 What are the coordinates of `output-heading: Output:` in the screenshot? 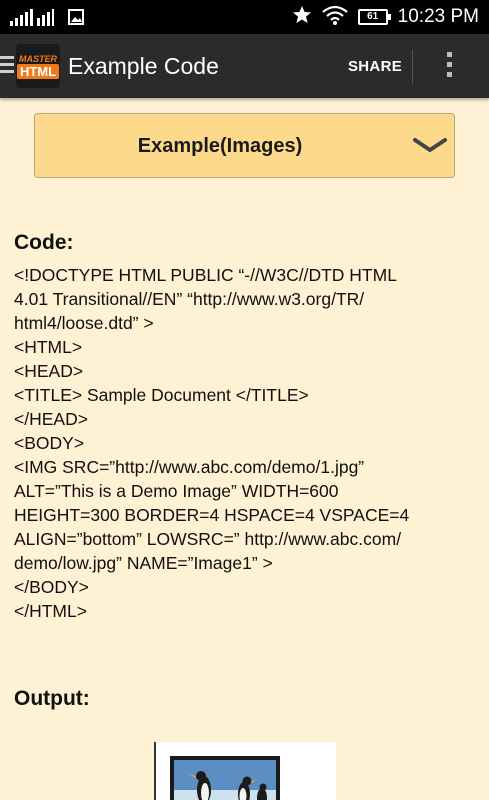 It's located at (52, 698).